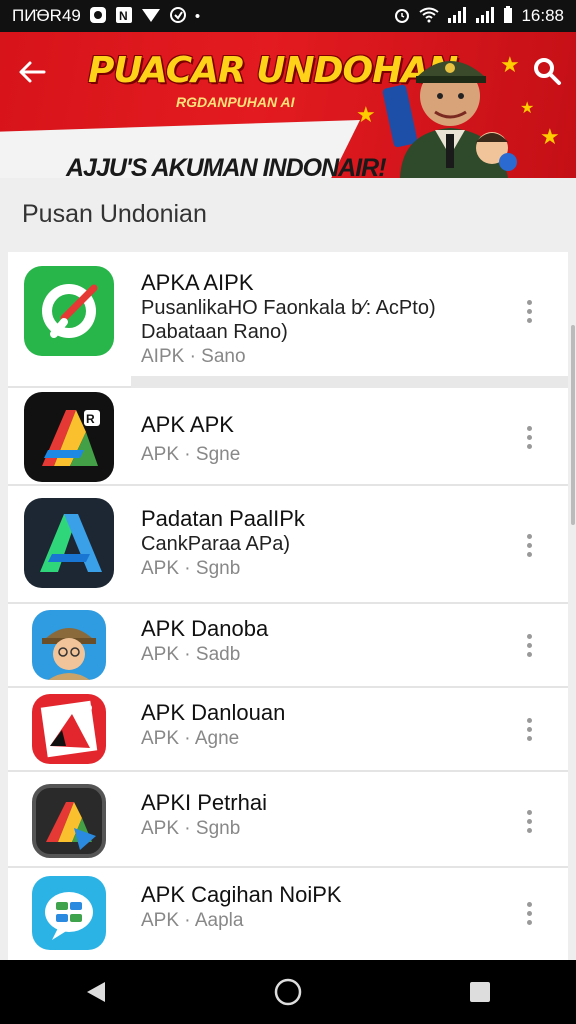  Describe the element at coordinates (69, 821) in the screenshot. I see `black-triangle-icon` at that location.